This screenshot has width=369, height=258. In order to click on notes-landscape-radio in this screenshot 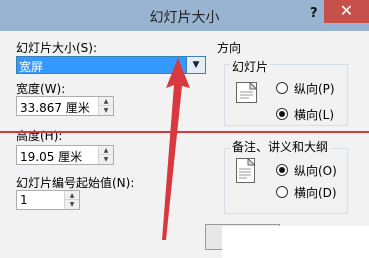, I will do `click(282, 192)`.